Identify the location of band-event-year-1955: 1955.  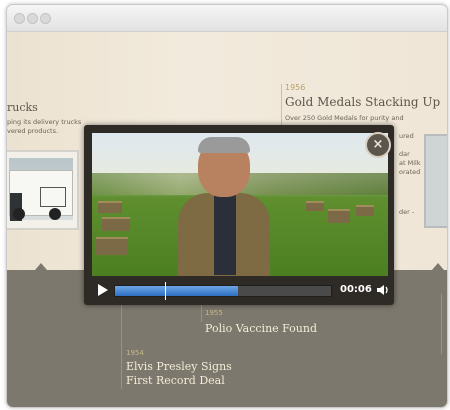
(214, 313).